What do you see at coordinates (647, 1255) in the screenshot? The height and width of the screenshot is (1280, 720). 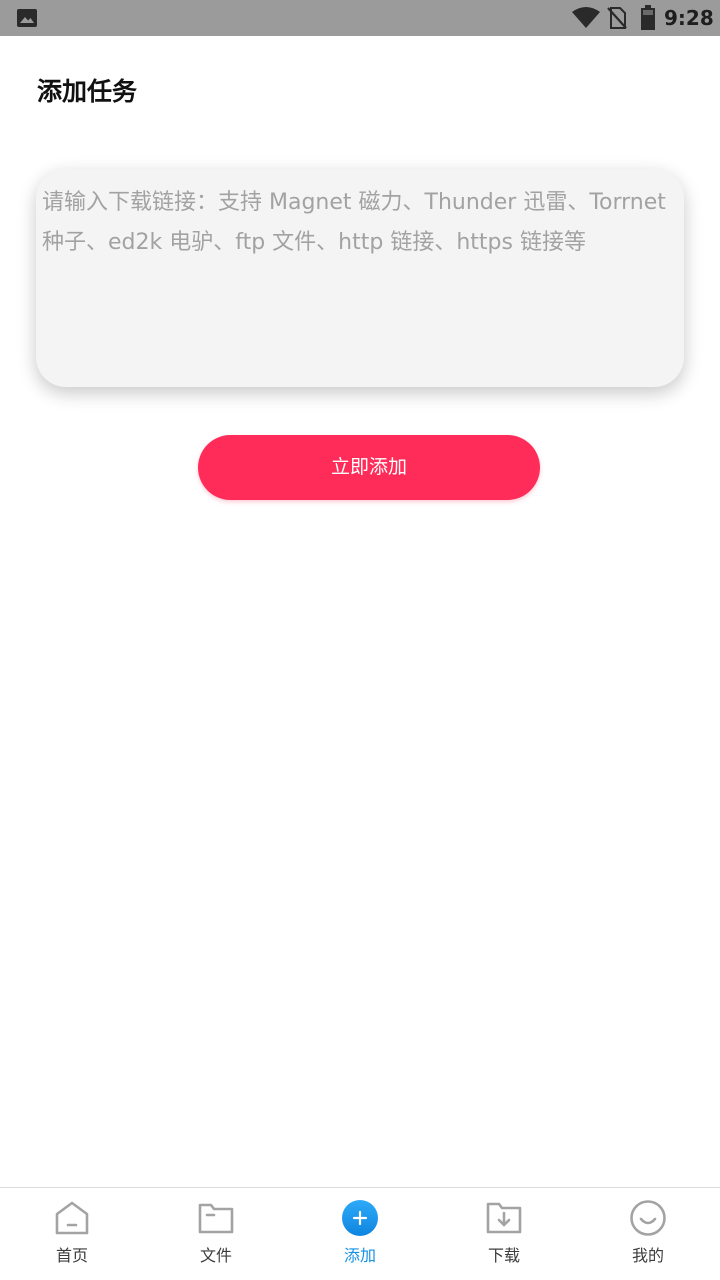 I see `nav-label-me: 我的` at bounding box center [647, 1255].